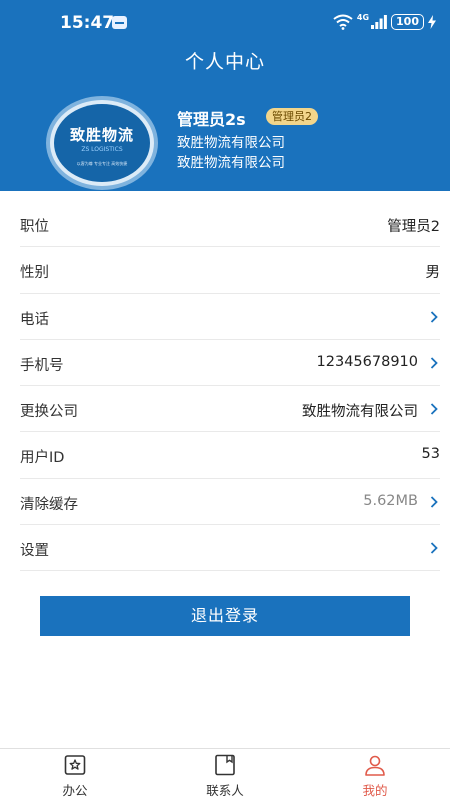  Describe the element at coordinates (101, 135) in the screenshot. I see `logo-text-cn: 致胜物流` at that location.